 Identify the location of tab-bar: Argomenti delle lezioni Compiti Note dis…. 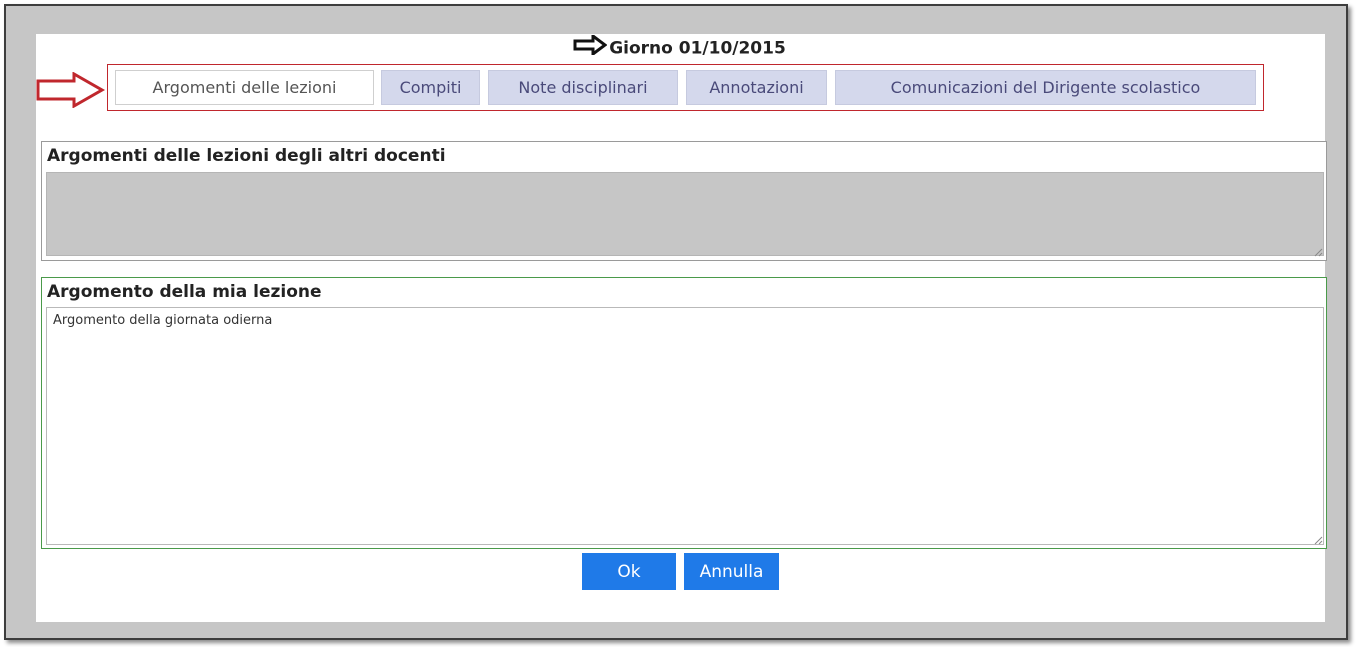
(685, 87).